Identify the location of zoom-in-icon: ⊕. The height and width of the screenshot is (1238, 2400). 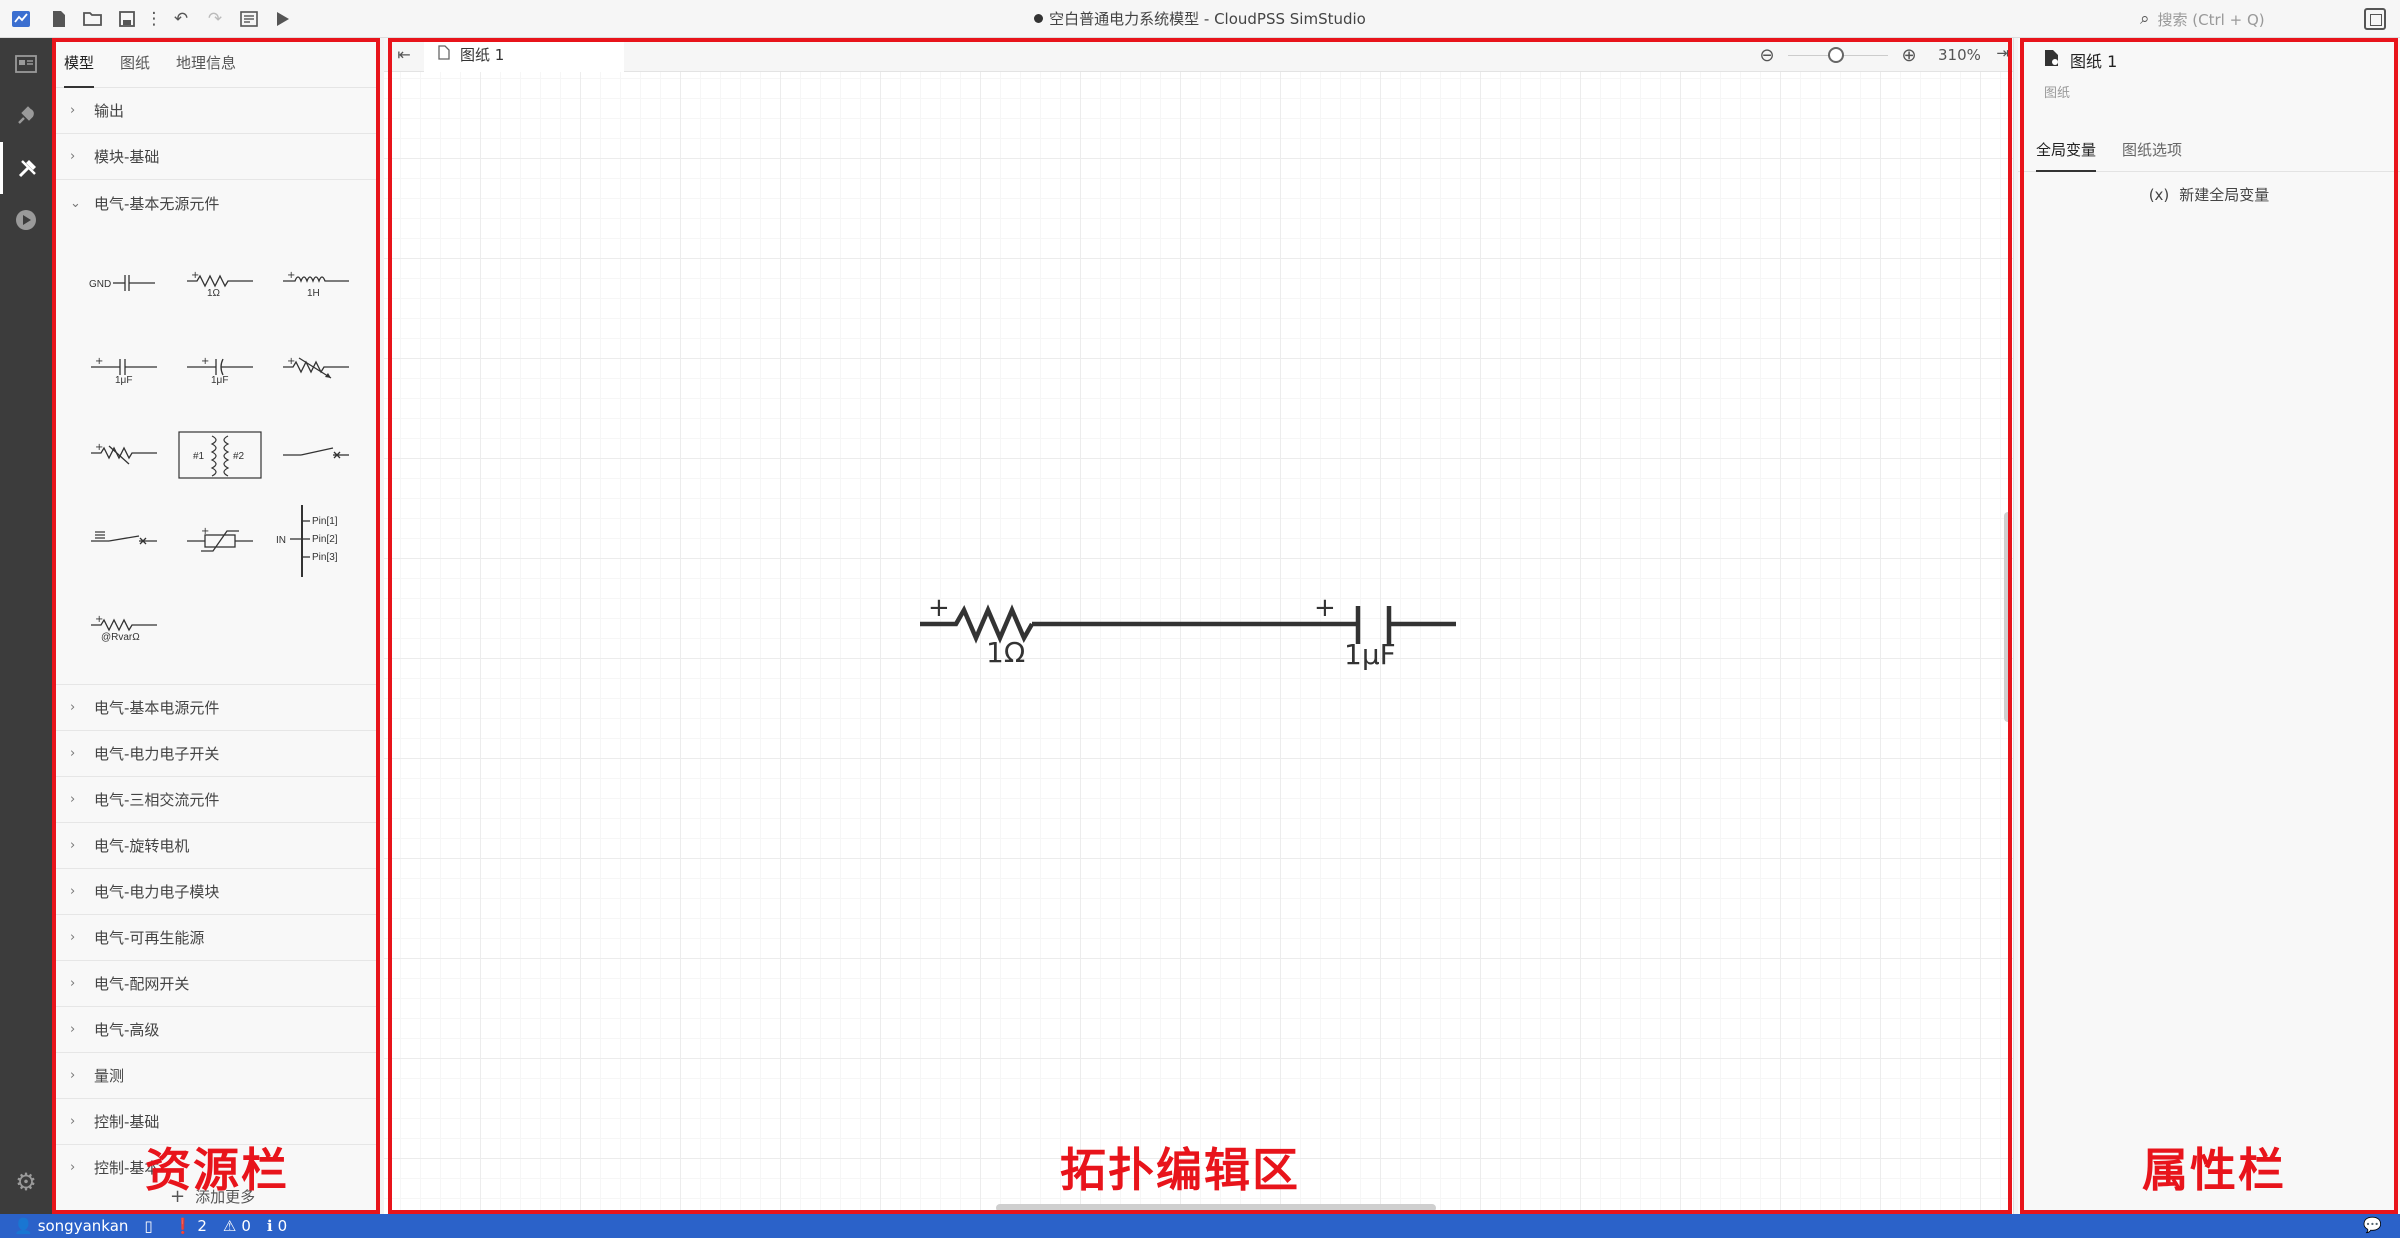
(1909, 55).